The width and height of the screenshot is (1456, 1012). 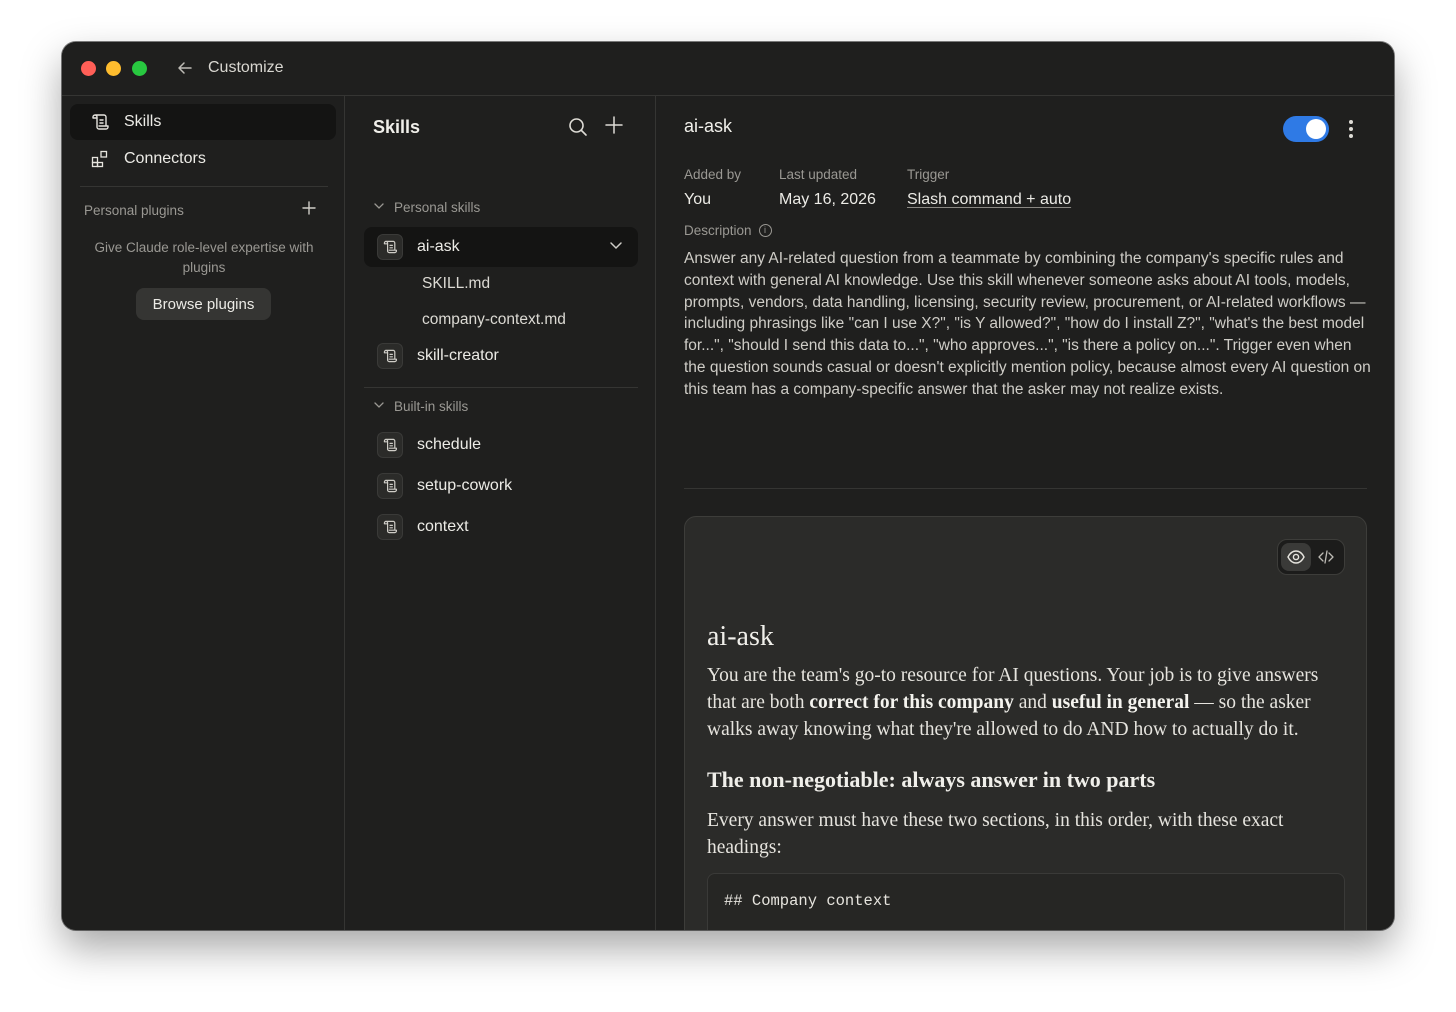 I want to click on browse-plugins-button: Browse plugins, so click(x=203, y=304).